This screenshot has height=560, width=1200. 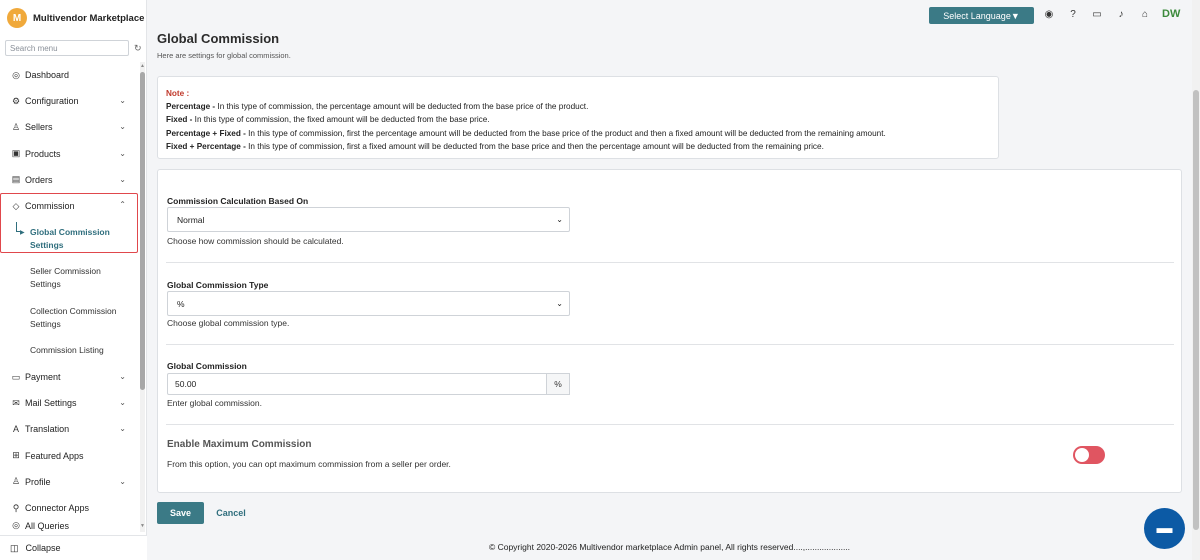 I want to click on cancel-button: Cancel, so click(x=231, y=513).